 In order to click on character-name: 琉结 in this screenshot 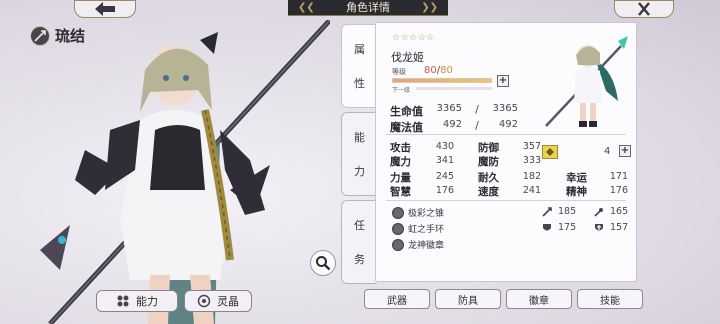, I will do `click(70, 36)`.